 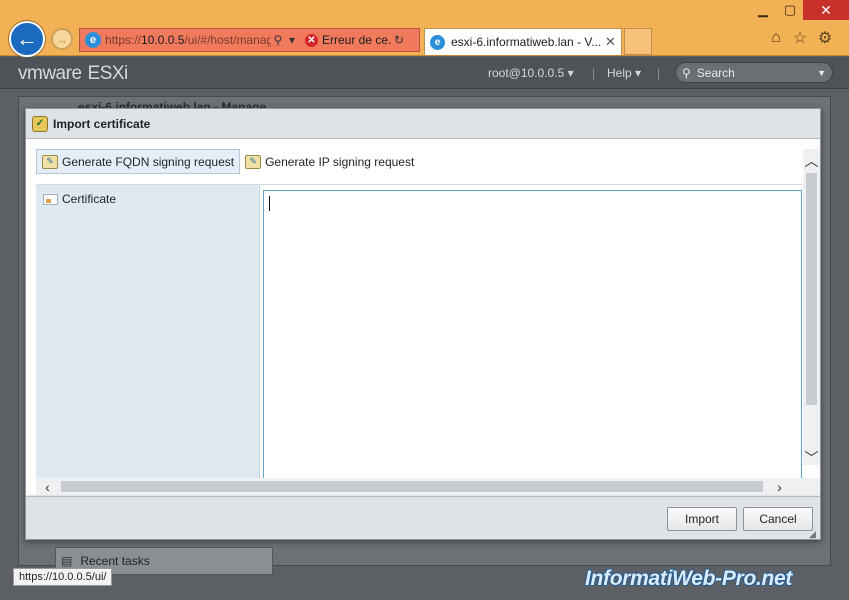 What do you see at coordinates (399, 40) in the screenshot?
I see `refresh-icon: ↻` at bounding box center [399, 40].